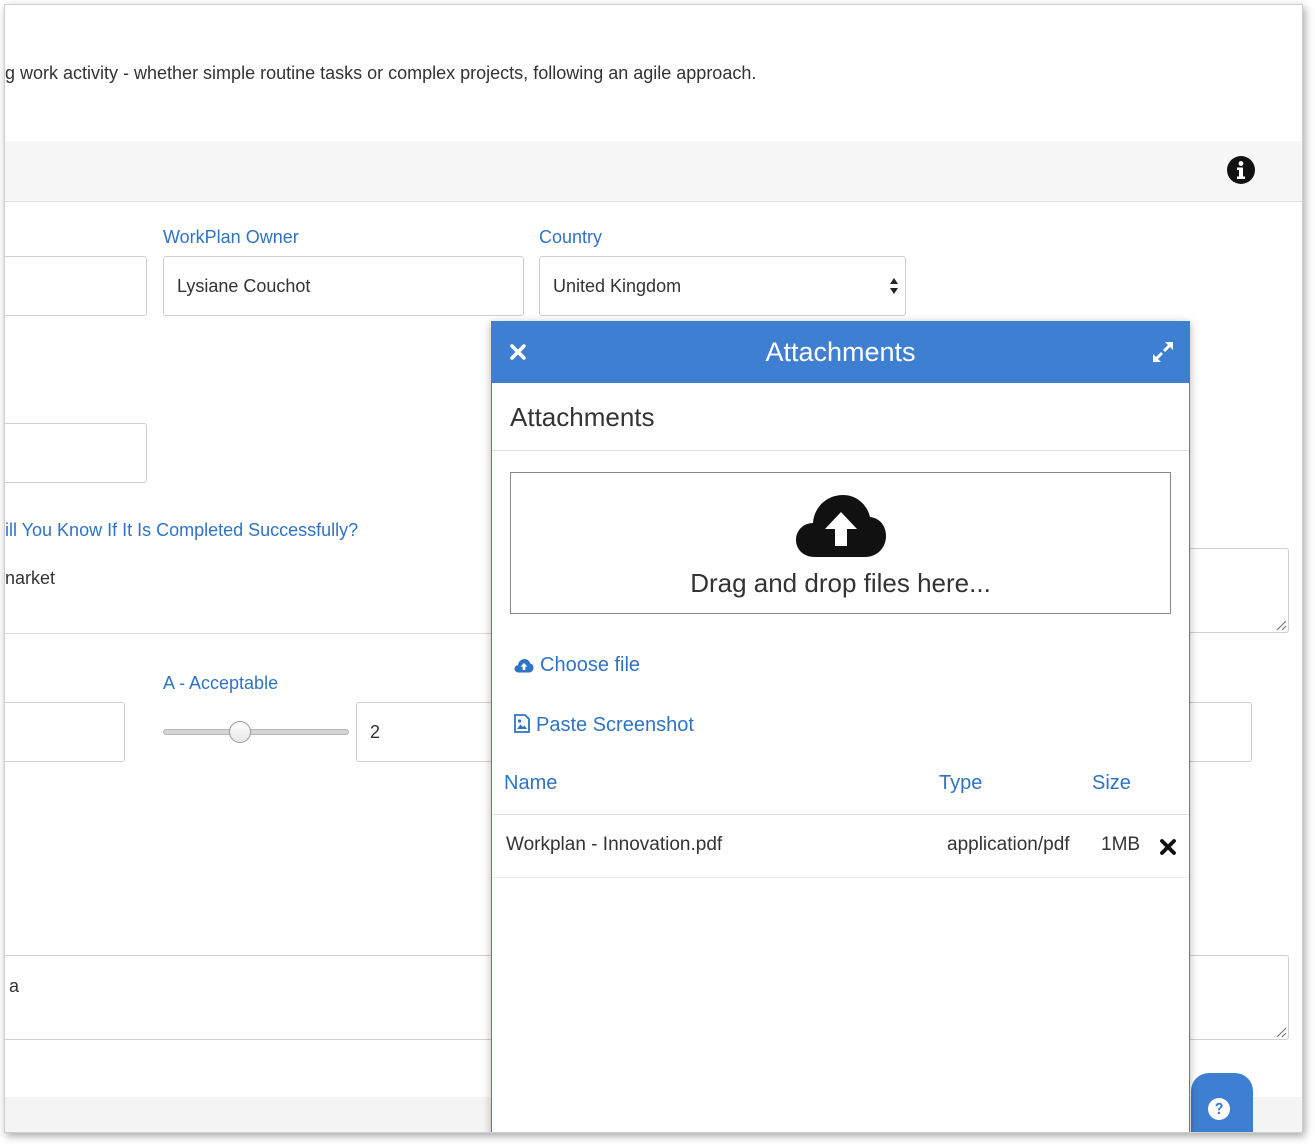  Describe the element at coordinates (1218, 732) in the screenshot. I see `right-input-row4` at that location.